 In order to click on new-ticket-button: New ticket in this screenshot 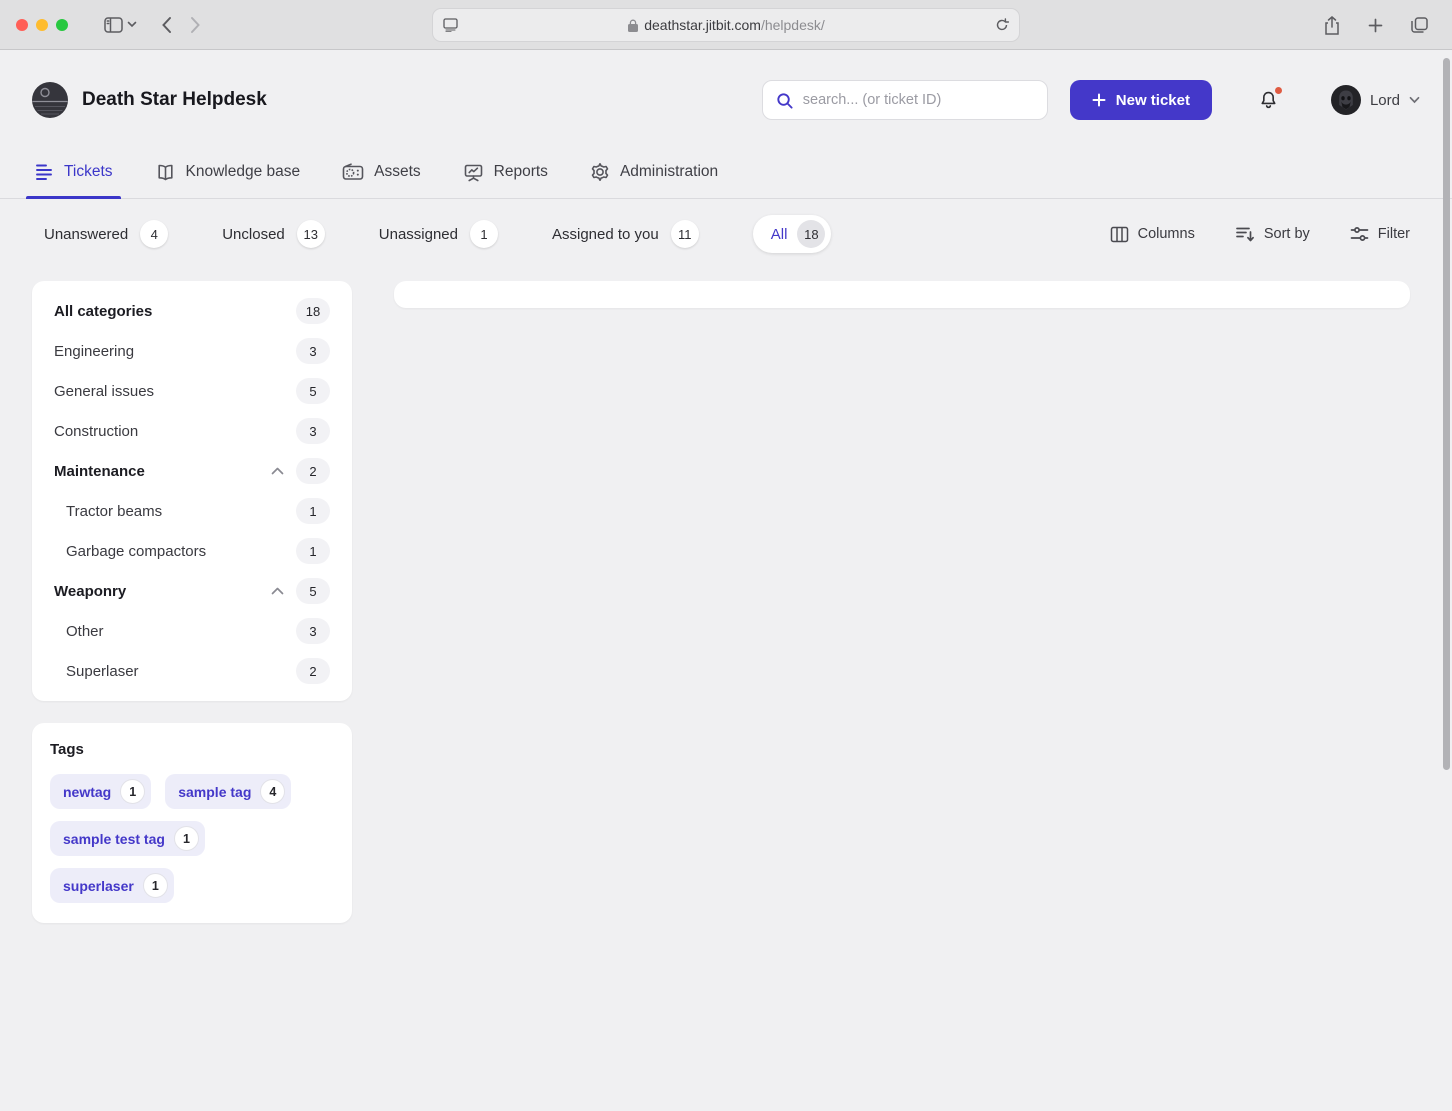, I will do `click(1140, 100)`.